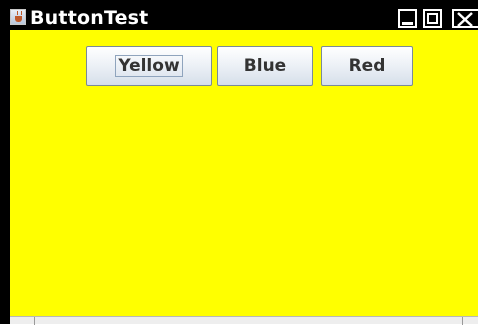 This screenshot has width=478, height=325. What do you see at coordinates (239, 15) in the screenshot?
I see `title-bar: ButtonTest` at bounding box center [239, 15].